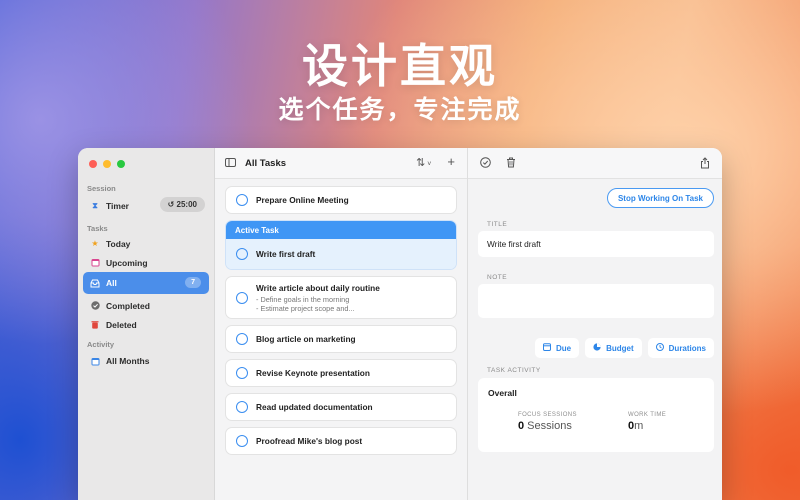  Describe the element at coordinates (647, 415) in the screenshot. I see `work-time-label: WORK TIME` at that location.